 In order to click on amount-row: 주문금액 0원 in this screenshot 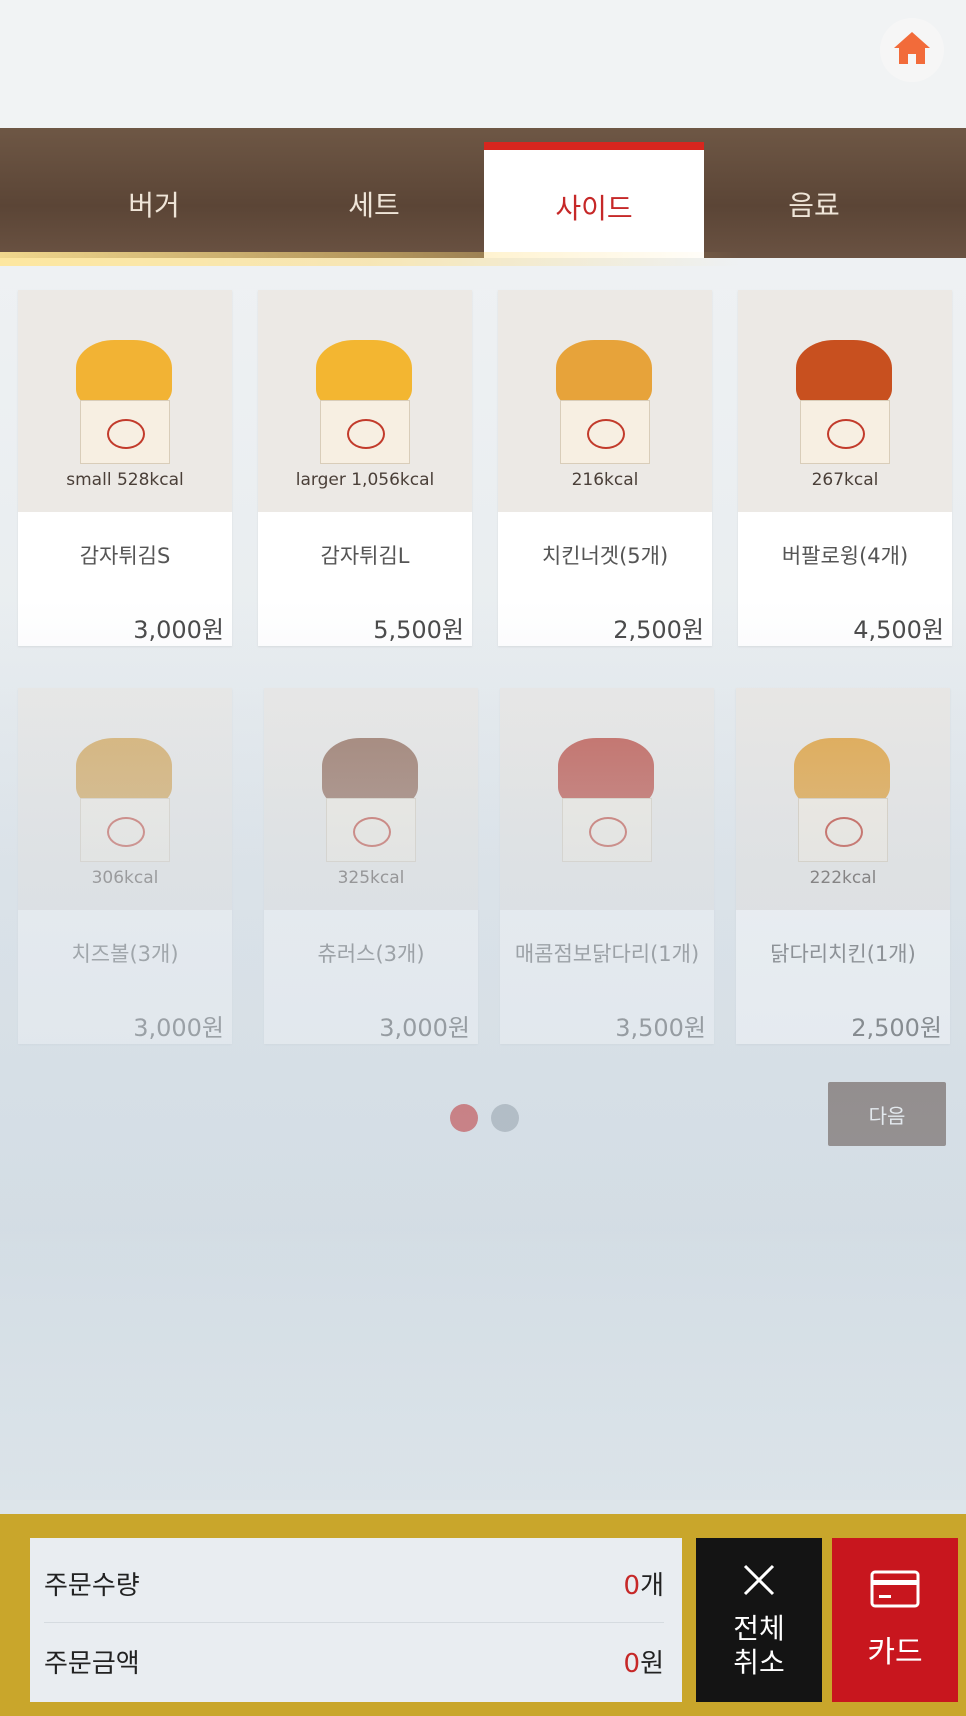, I will do `click(354, 1661)`.